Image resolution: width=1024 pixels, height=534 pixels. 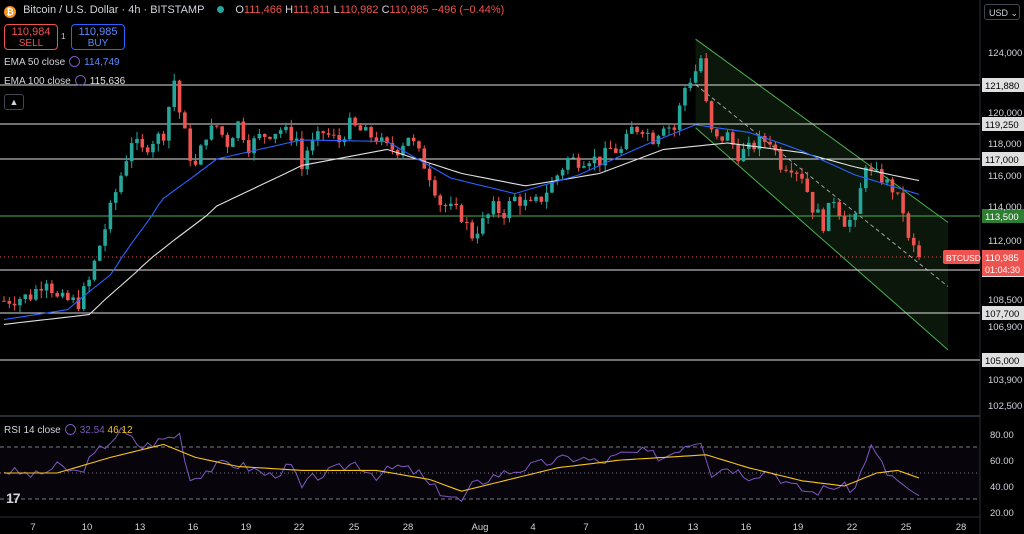 What do you see at coordinates (13, 498) in the screenshot?
I see `tradingview-logo: 17` at bounding box center [13, 498].